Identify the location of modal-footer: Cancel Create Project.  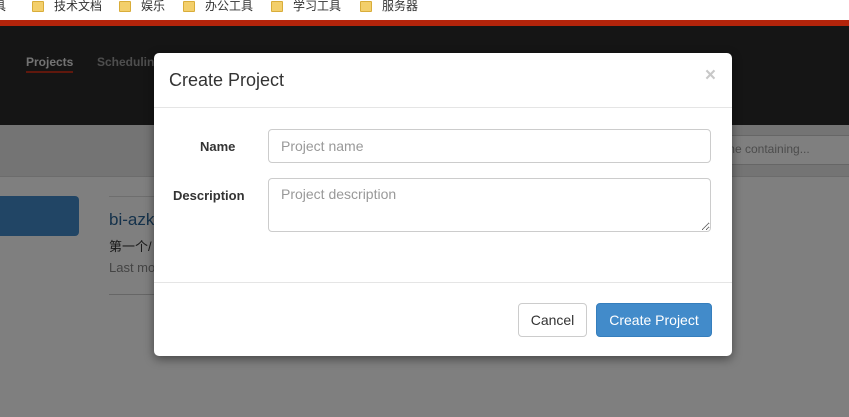
(443, 319).